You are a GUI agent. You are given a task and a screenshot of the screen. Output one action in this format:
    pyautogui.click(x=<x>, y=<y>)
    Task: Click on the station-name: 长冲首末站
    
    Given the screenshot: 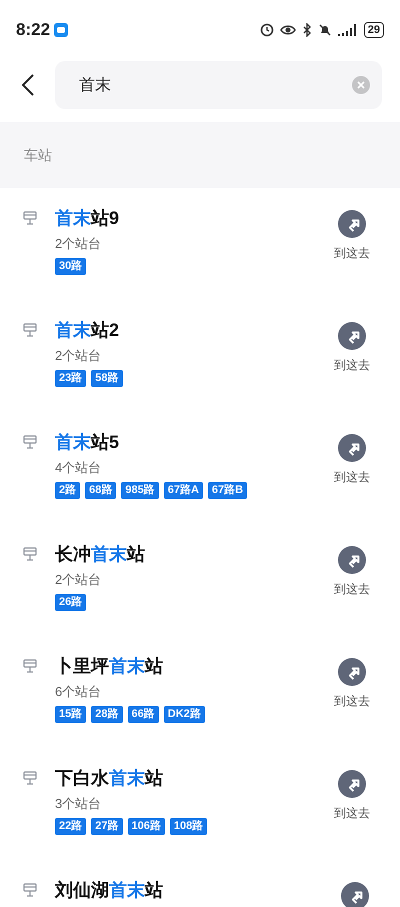 What is the action you would take?
    pyautogui.click(x=100, y=554)
    